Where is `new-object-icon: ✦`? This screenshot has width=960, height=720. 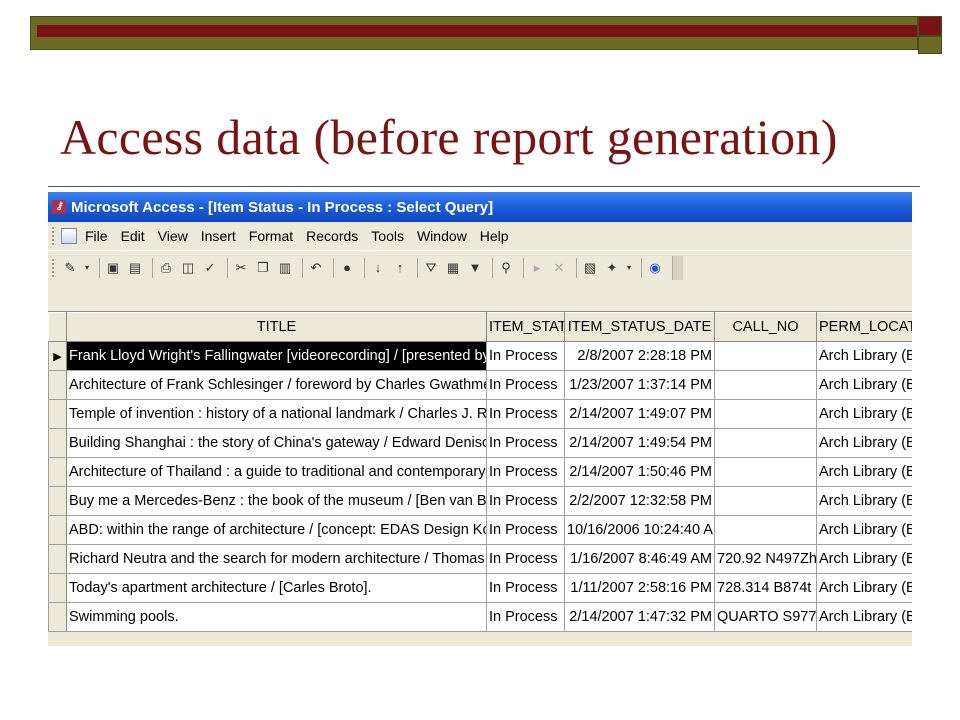
new-object-icon: ✦ is located at coordinates (612, 268).